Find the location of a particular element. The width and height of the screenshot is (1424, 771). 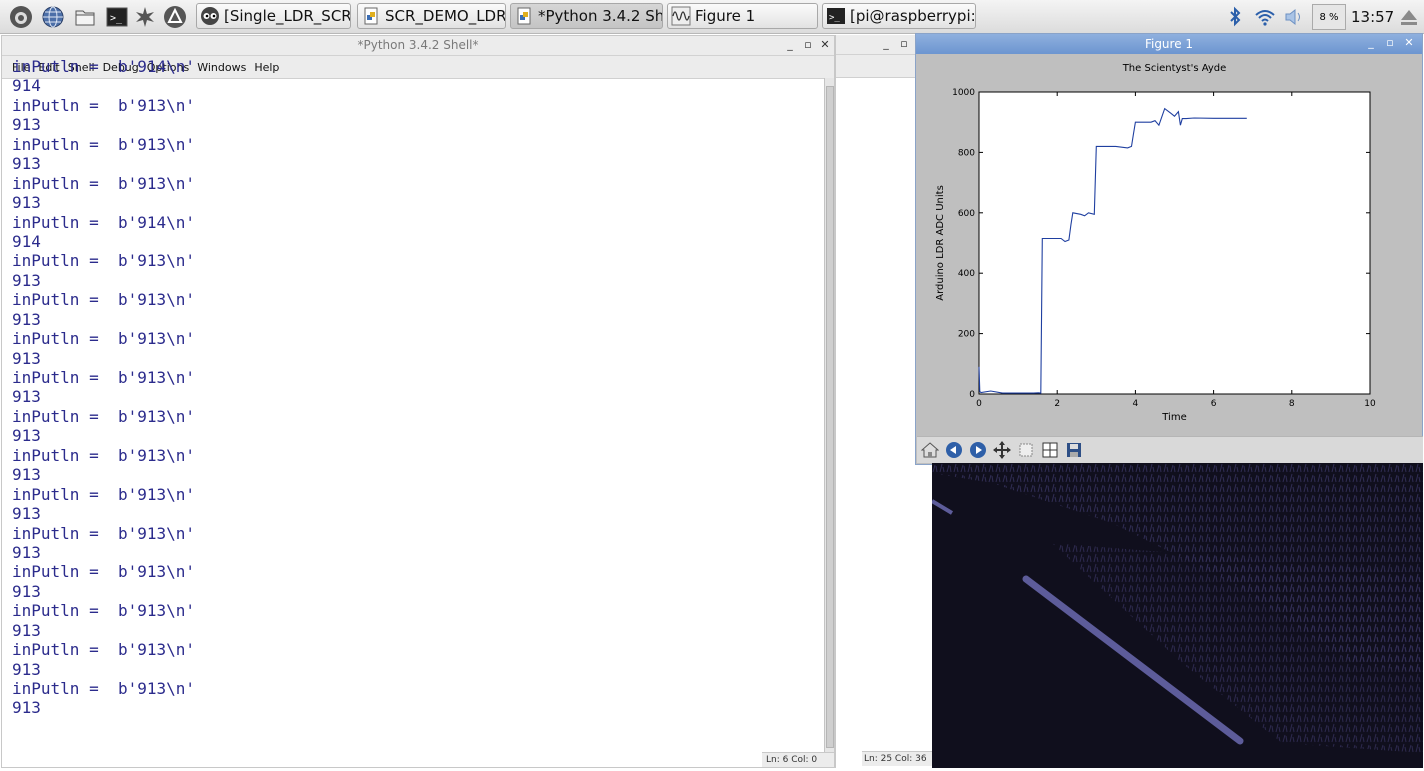

y-tick-label: 0 is located at coordinates (972, 395).